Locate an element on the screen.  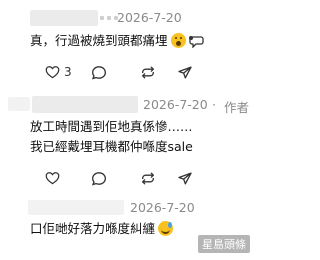
like-button: 3 is located at coordinates (58, 72).